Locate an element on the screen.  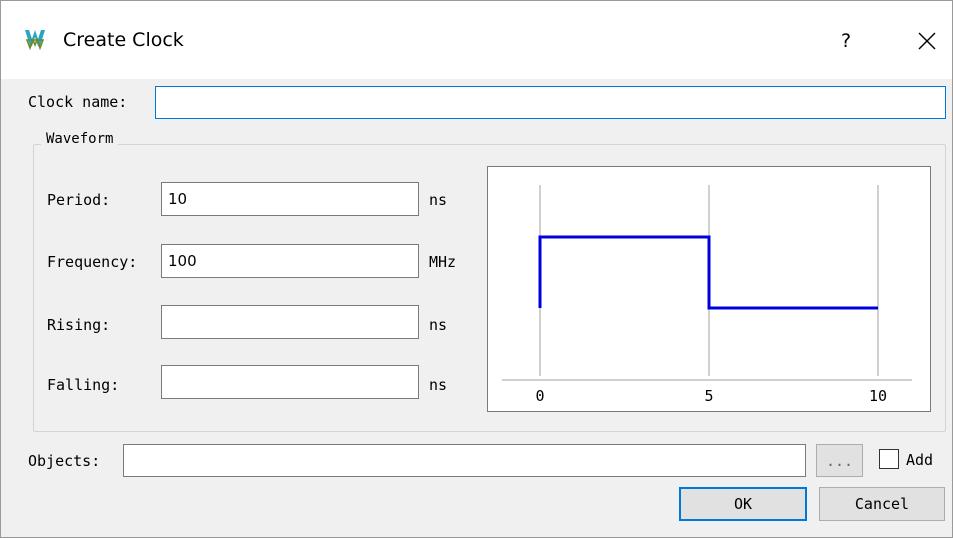
rising-input is located at coordinates (290, 322).